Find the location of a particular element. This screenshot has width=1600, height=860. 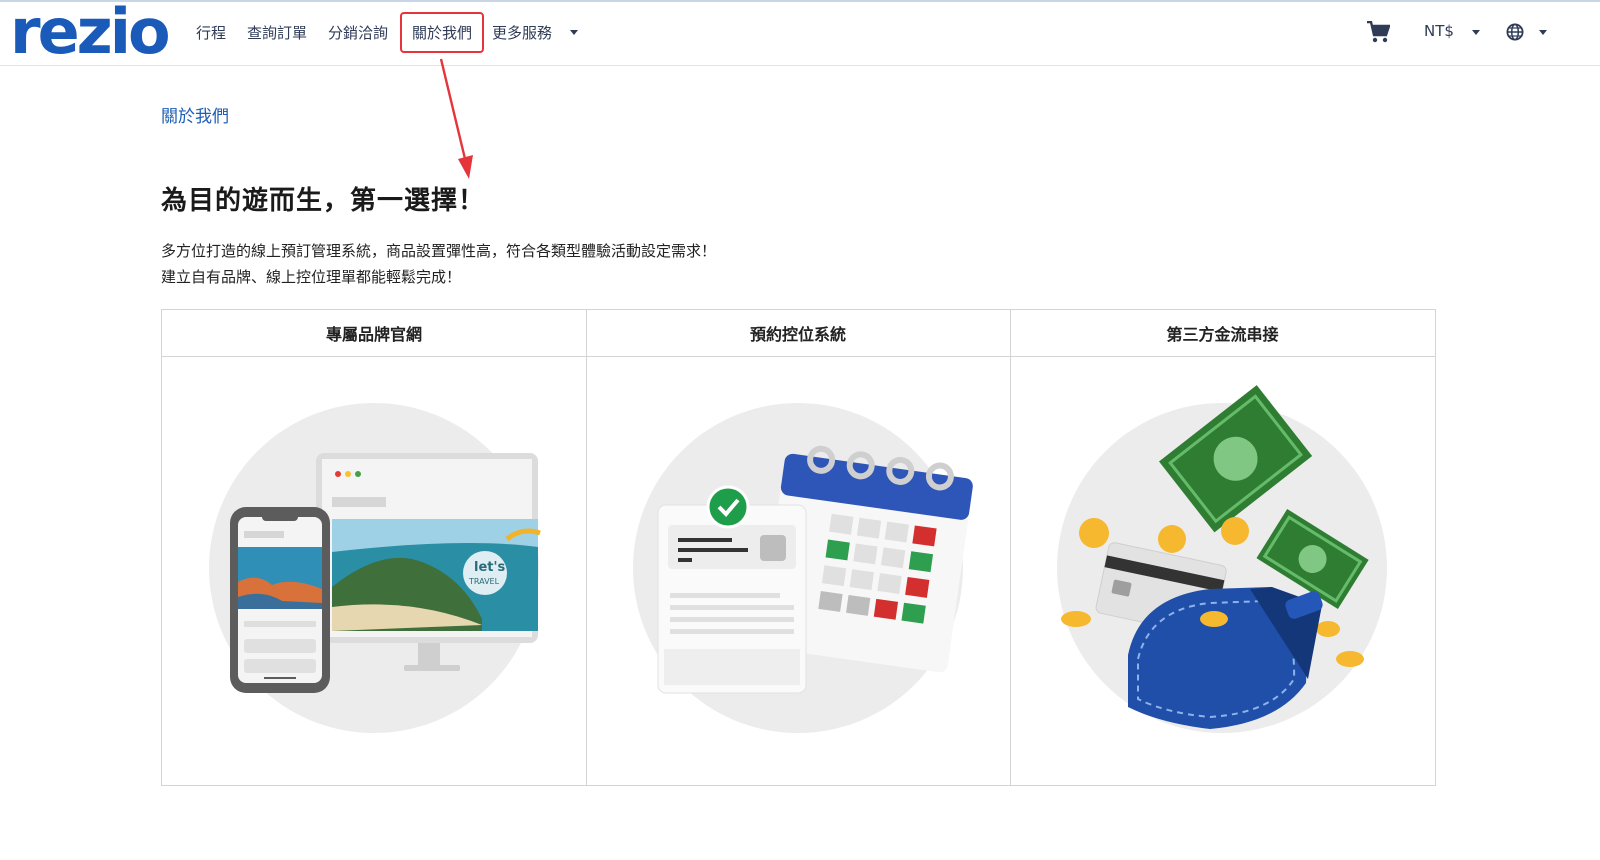

booking-calendar-illustration is located at coordinates (803, 568).